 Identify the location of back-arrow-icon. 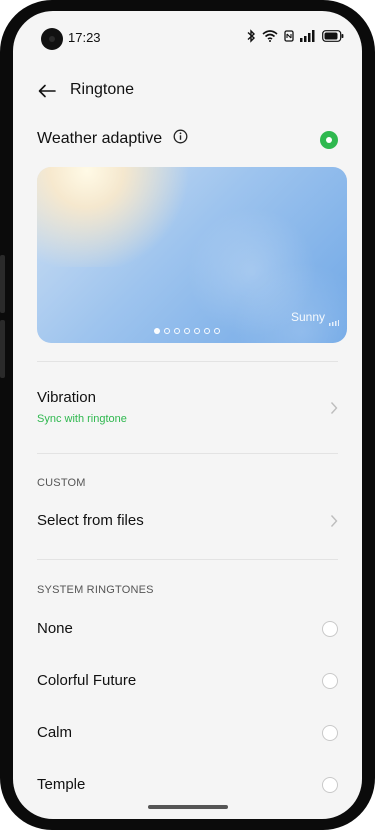
(47, 91).